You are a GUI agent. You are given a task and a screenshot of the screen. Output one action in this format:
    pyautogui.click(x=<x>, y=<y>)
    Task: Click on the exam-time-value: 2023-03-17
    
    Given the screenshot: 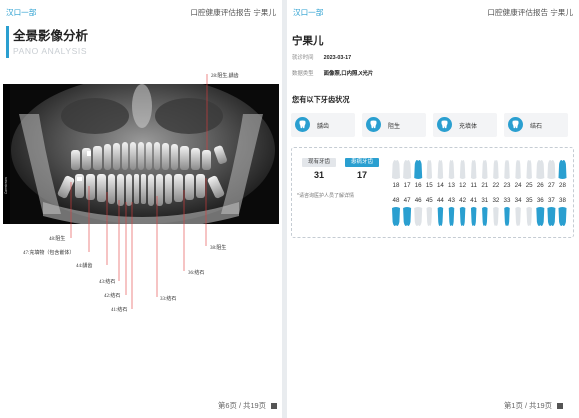 What is the action you would take?
    pyautogui.click(x=337, y=58)
    